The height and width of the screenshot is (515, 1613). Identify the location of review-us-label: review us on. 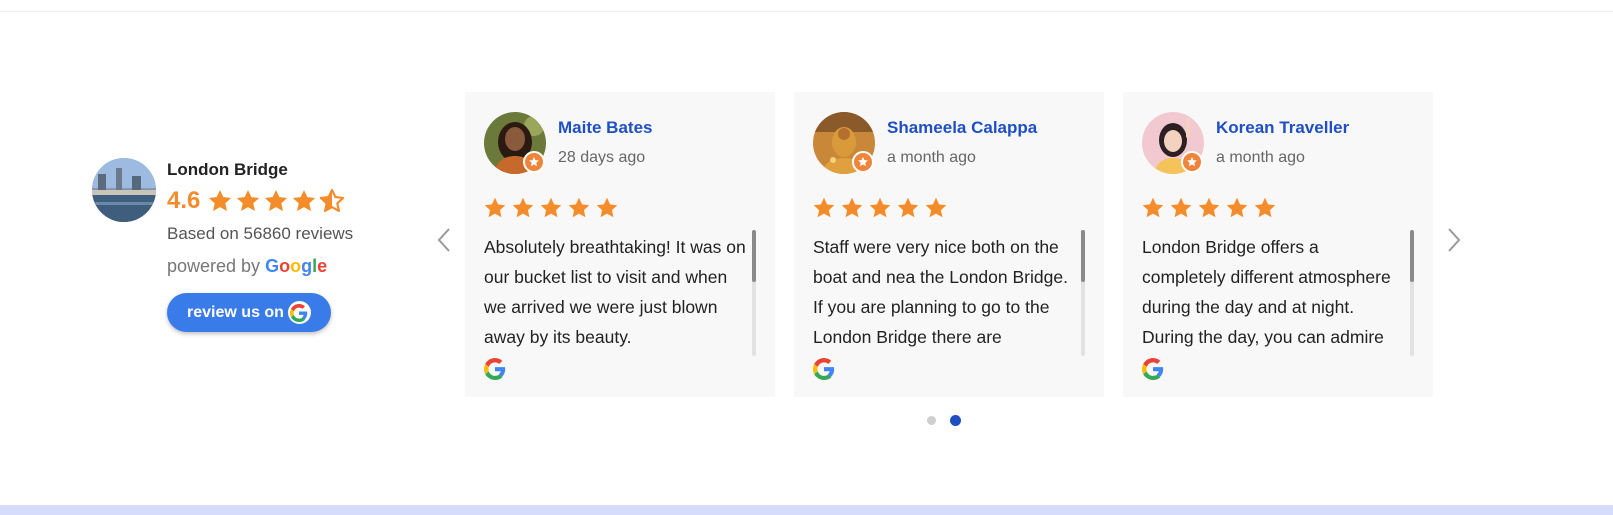
(235, 312).